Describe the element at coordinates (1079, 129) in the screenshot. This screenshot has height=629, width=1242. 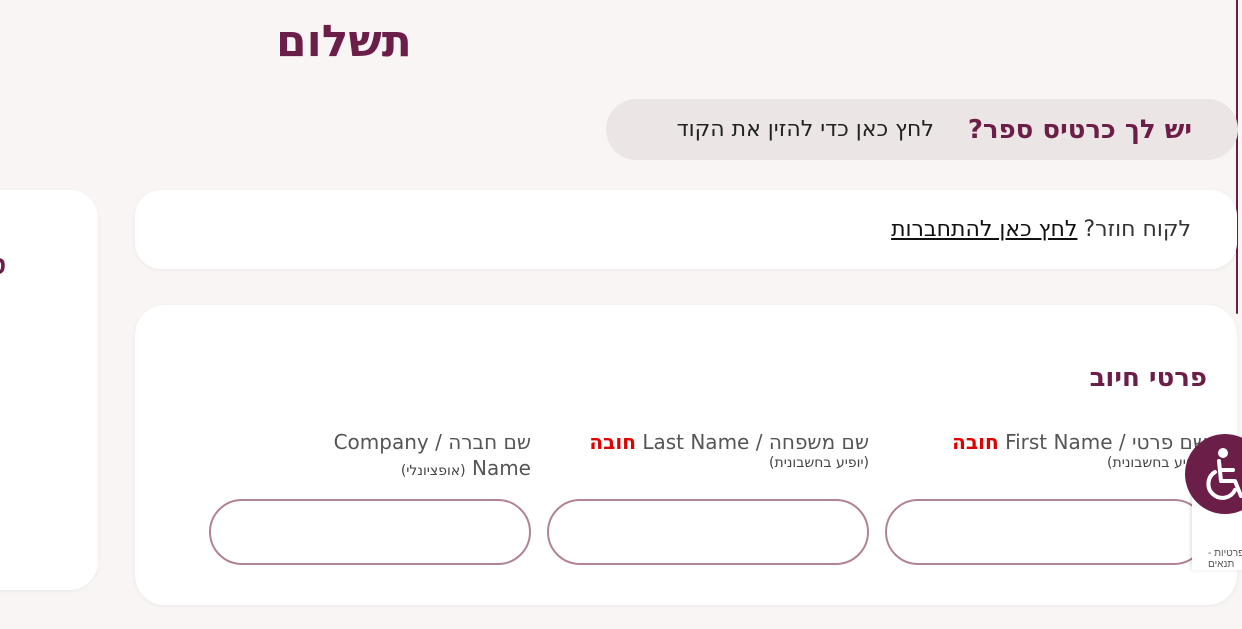
I see `gift-card-question: יש לך כרטיס ספר?` at that location.